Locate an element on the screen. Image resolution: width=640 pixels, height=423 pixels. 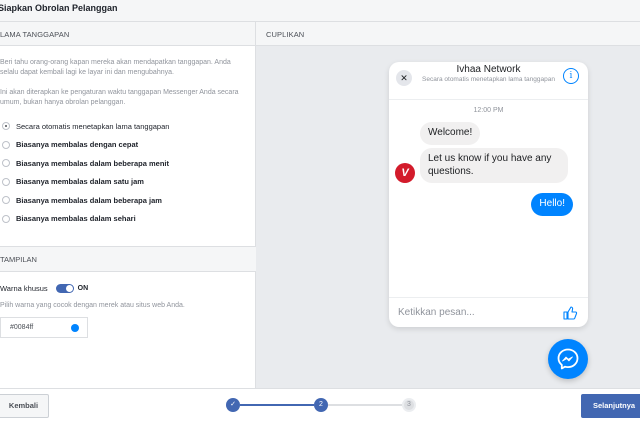
chat-timestamp: 12:00 PM is located at coordinates (488, 110).